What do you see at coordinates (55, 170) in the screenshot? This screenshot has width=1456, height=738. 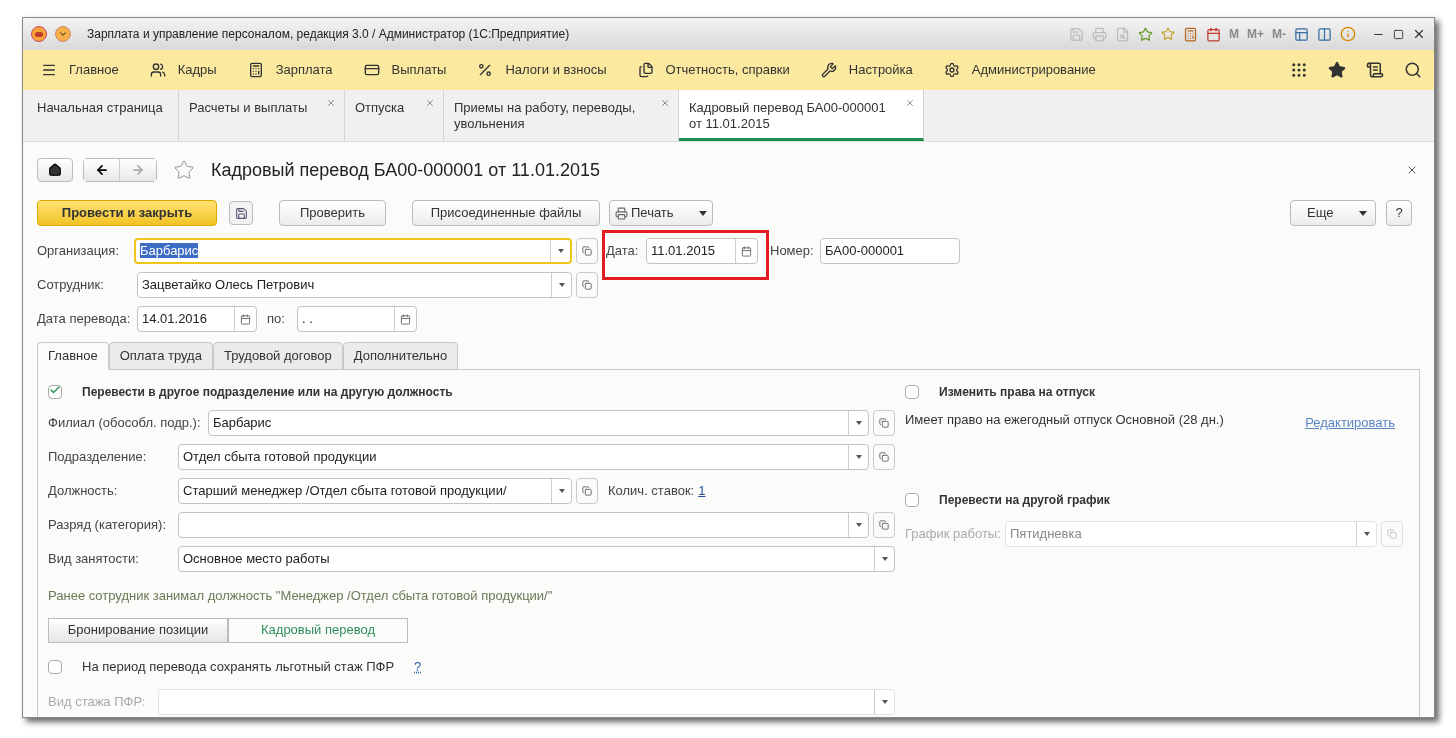 I see `home-button` at bounding box center [55, 170].